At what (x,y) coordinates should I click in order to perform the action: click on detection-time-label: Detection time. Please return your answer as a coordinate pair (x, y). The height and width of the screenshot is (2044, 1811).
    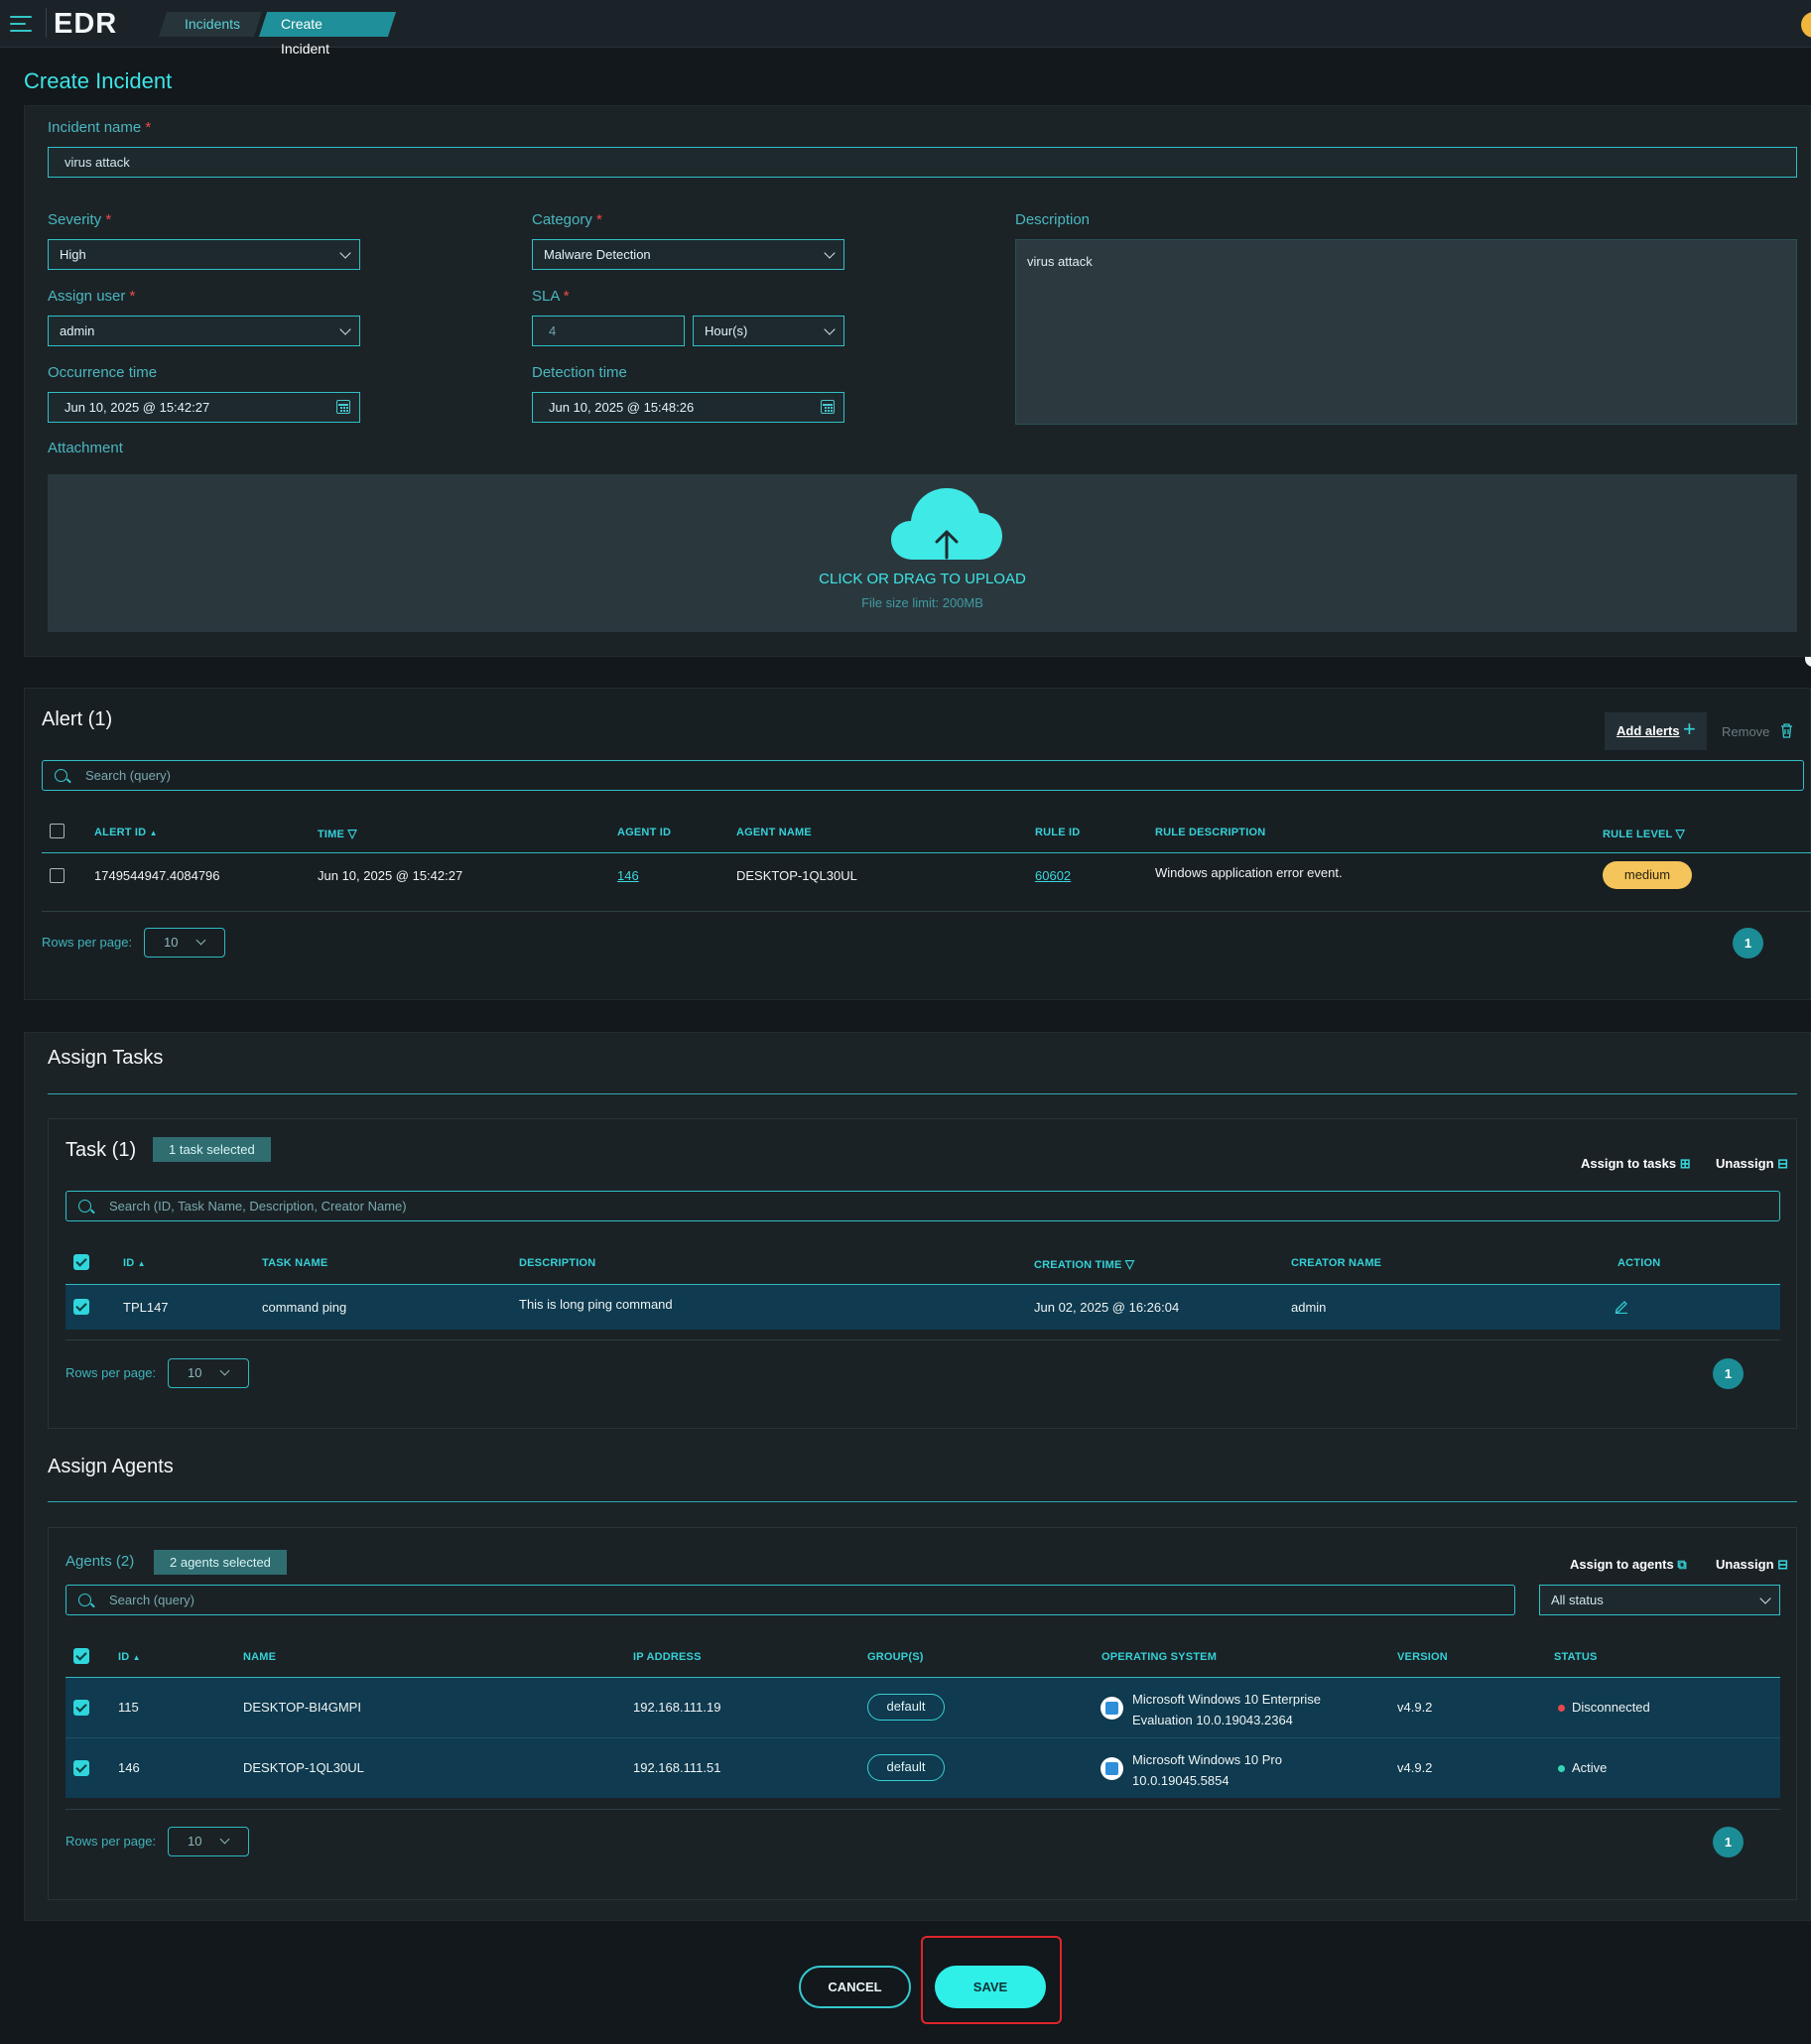
    Looking at the image, I should click on (580, 372).